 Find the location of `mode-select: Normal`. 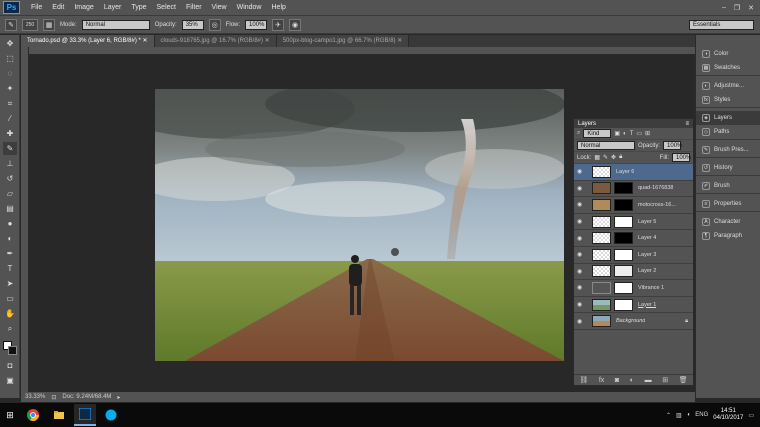

mode-select: Normal is located at coordinates (115, 24).